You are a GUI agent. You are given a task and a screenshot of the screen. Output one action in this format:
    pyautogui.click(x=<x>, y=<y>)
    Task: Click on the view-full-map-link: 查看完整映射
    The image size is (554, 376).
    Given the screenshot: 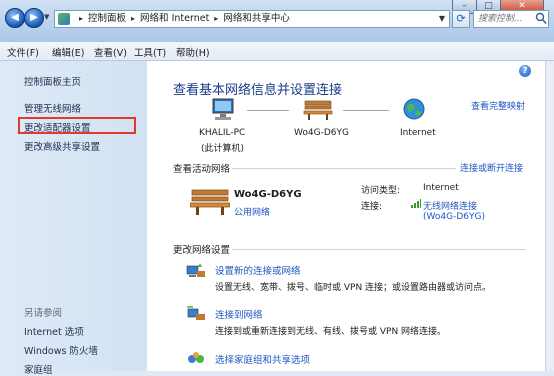 What is the action you would take?
    pyautogui.click(x=498, y=105)
    